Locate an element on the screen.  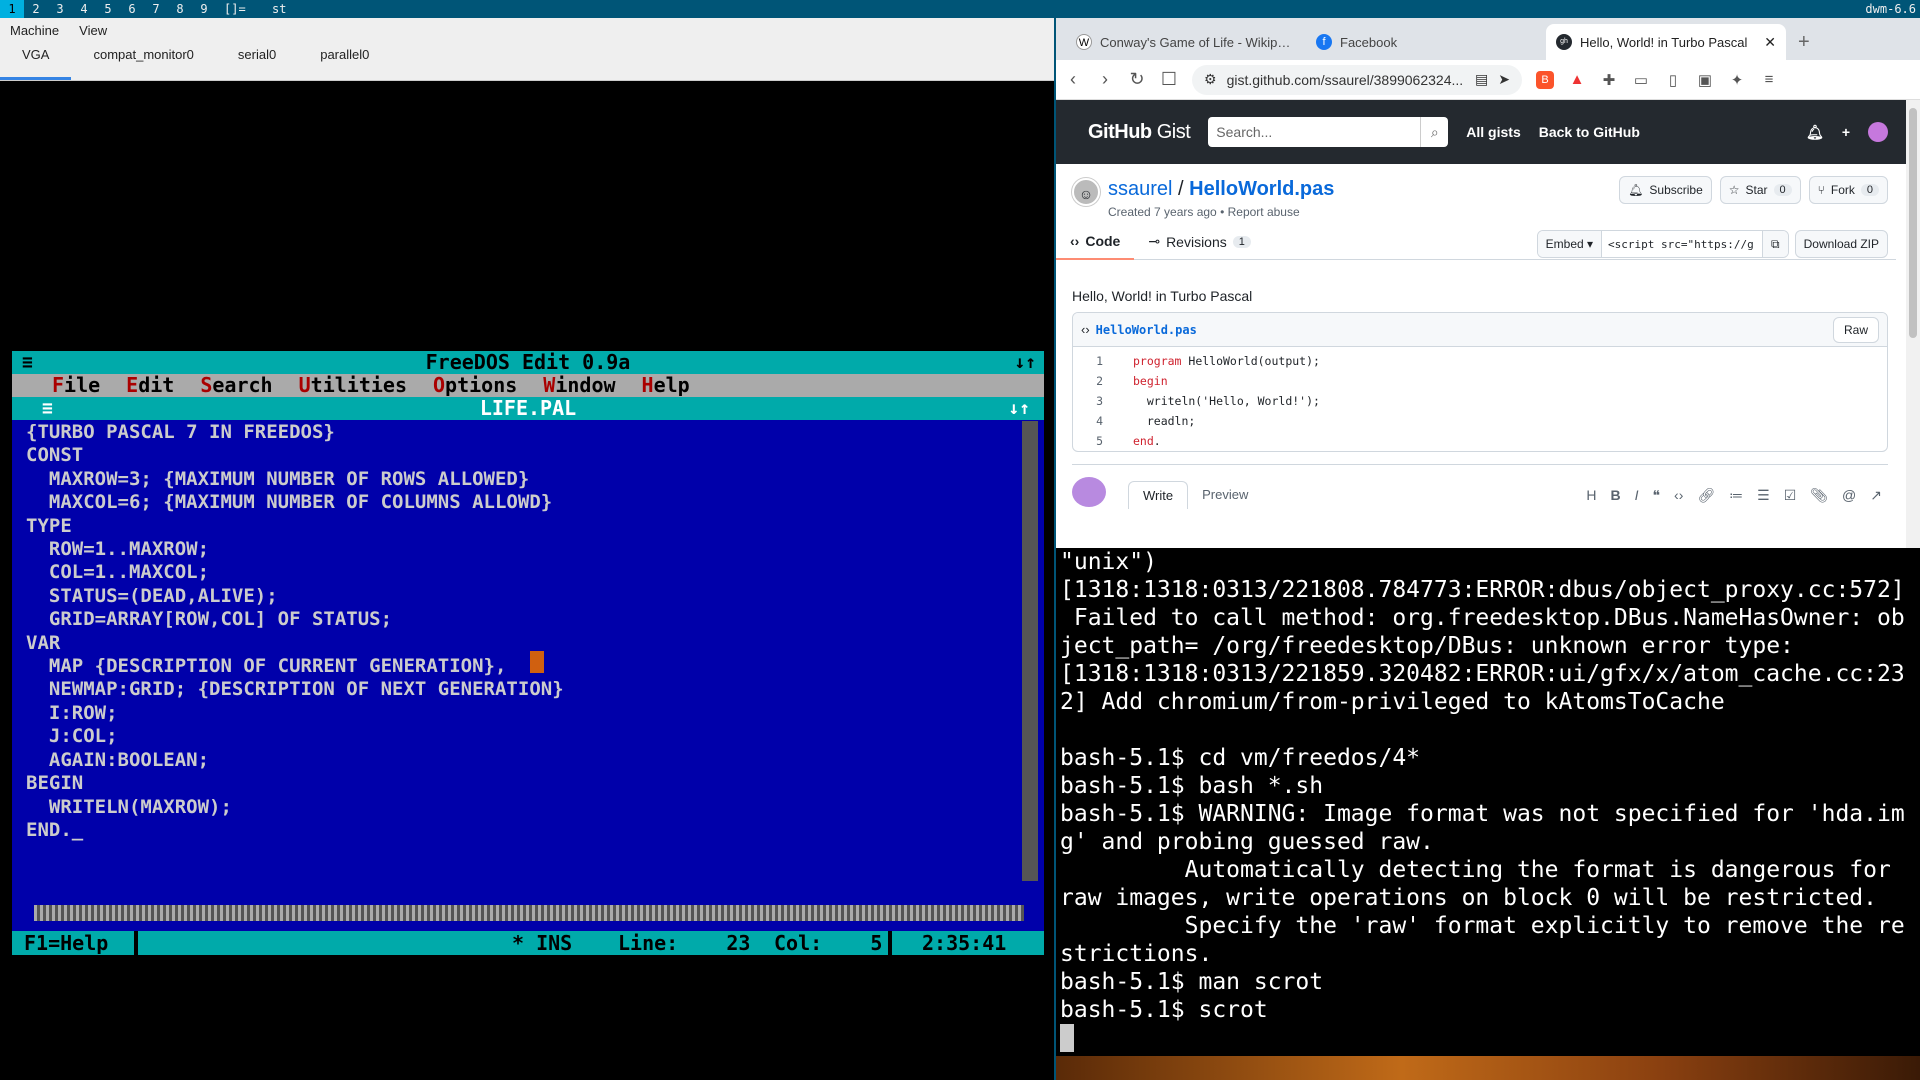
search-icon: ⌕ is located at coordinates (1434, 132).